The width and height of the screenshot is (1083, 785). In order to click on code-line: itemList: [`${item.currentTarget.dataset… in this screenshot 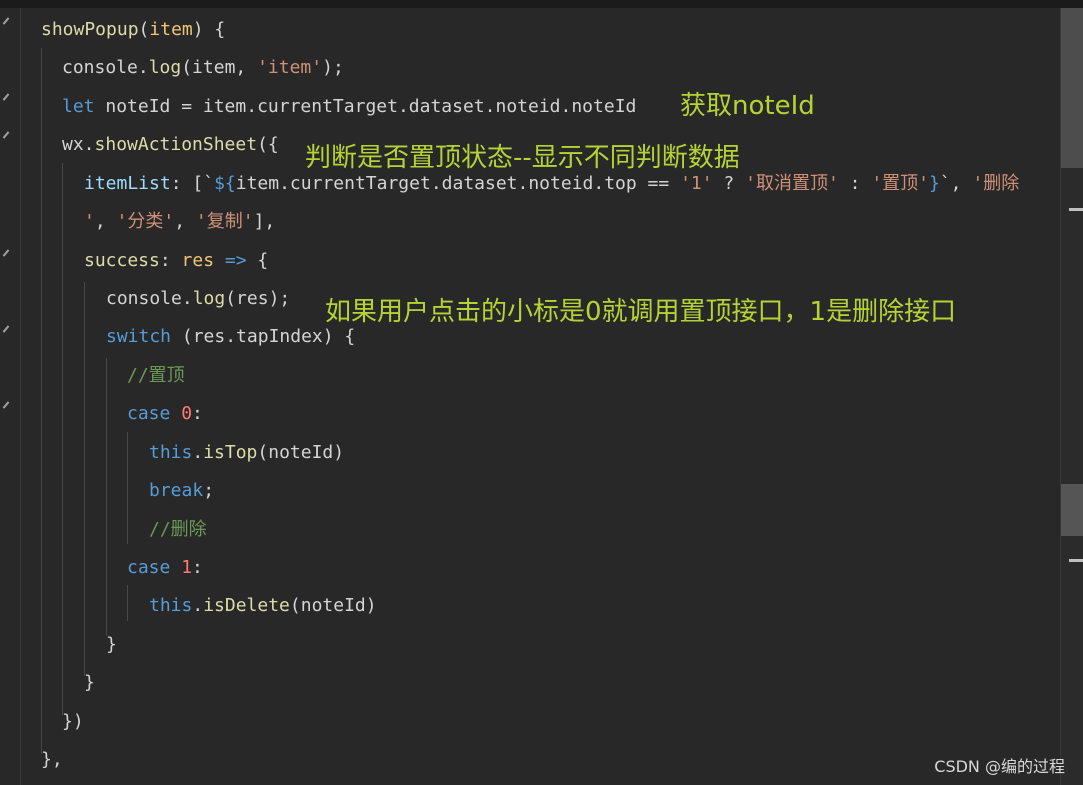, I will do `click(551, 184)`.